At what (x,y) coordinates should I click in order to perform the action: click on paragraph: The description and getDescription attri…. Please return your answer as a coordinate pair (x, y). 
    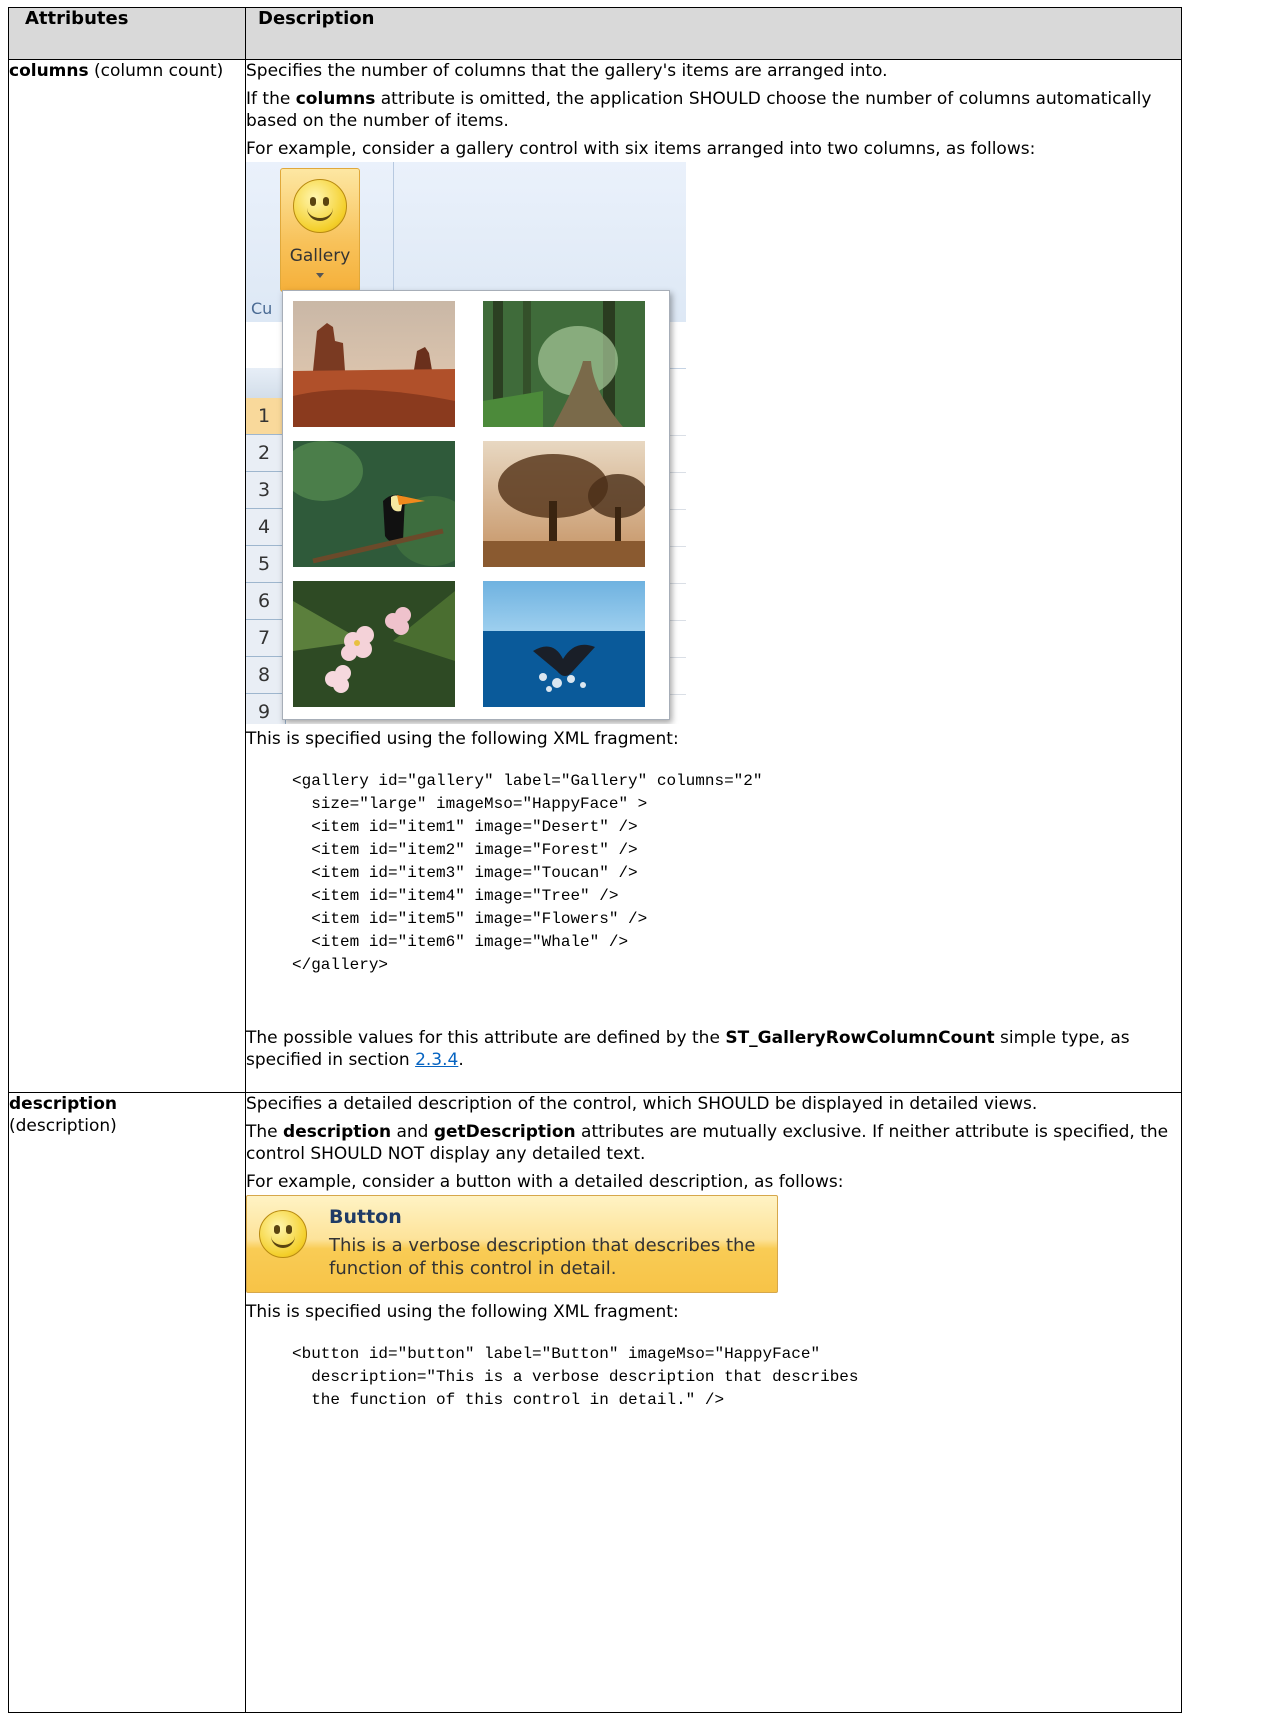
    Looking at the image, I should click on (713, 1143).